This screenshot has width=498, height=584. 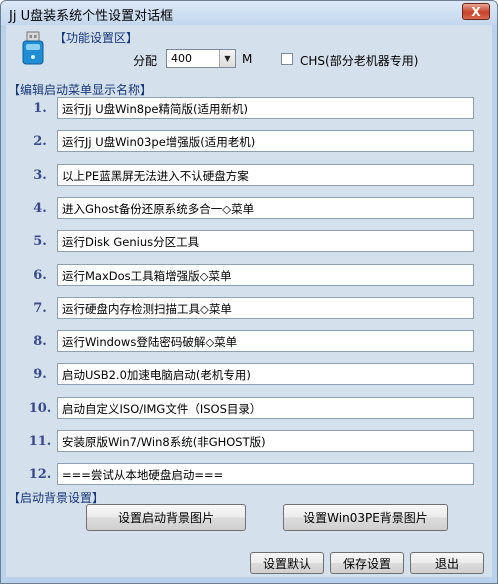 What do you see at coordinates (80, 90) in the screenshot?
I see `menu-section-title: 【编辑启动菜单显示名称】` at bounding box center [80, 90].